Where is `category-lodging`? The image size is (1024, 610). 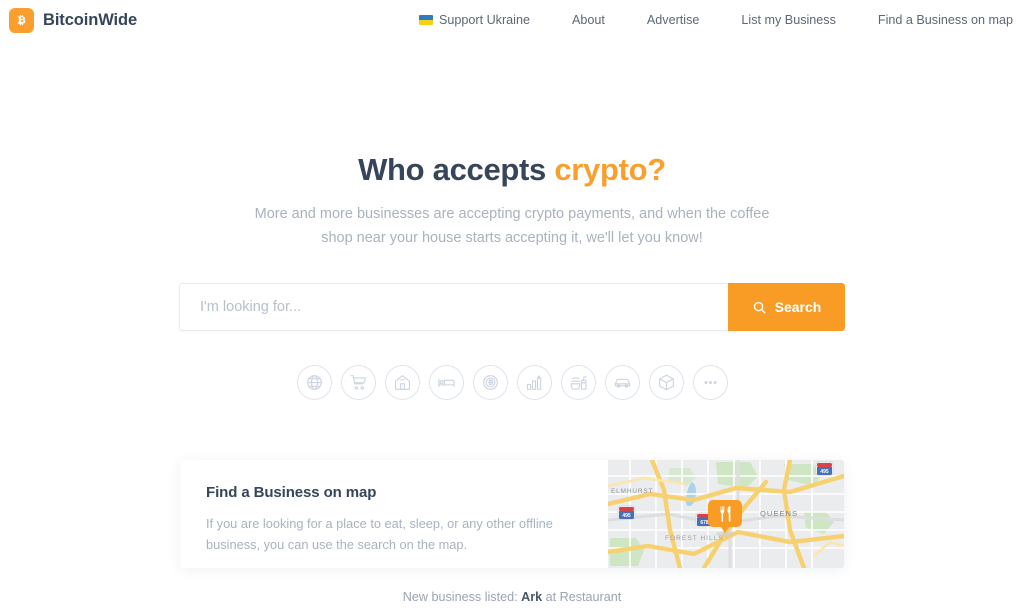 category-lodging is located at coordinates (446, 383).